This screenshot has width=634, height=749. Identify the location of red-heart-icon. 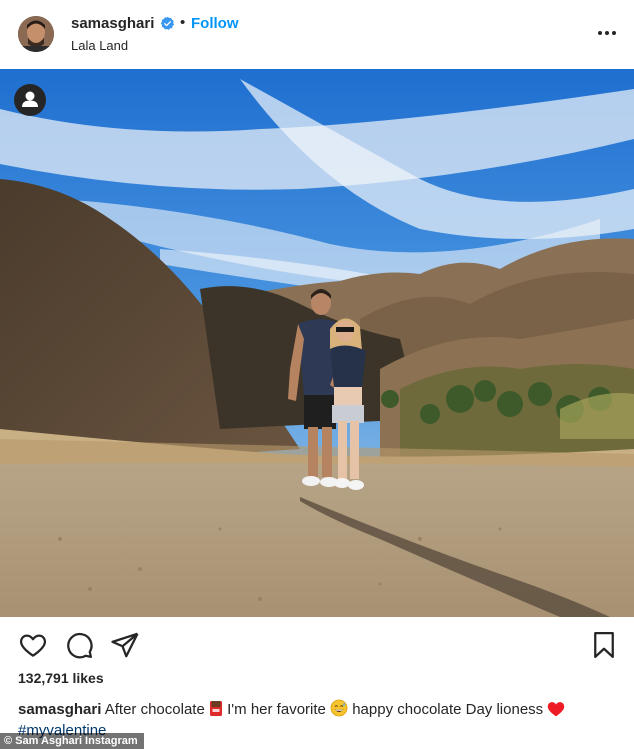
(556, 709).